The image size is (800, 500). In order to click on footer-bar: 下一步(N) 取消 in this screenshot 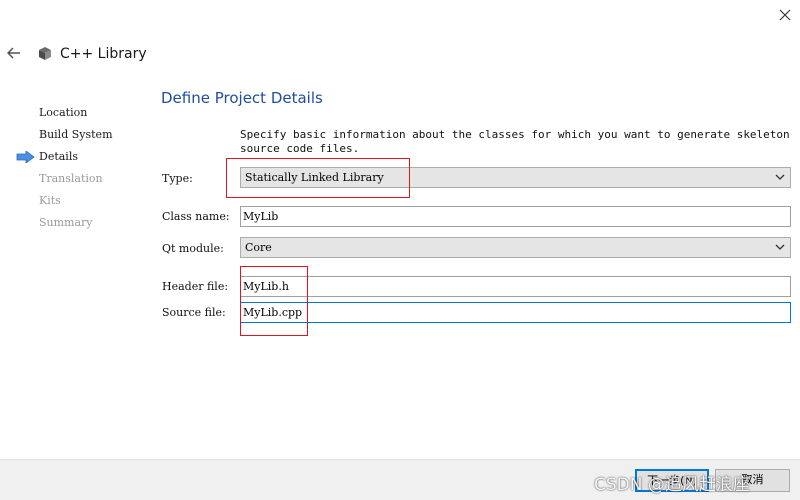, I will do `click(400, 479)`.